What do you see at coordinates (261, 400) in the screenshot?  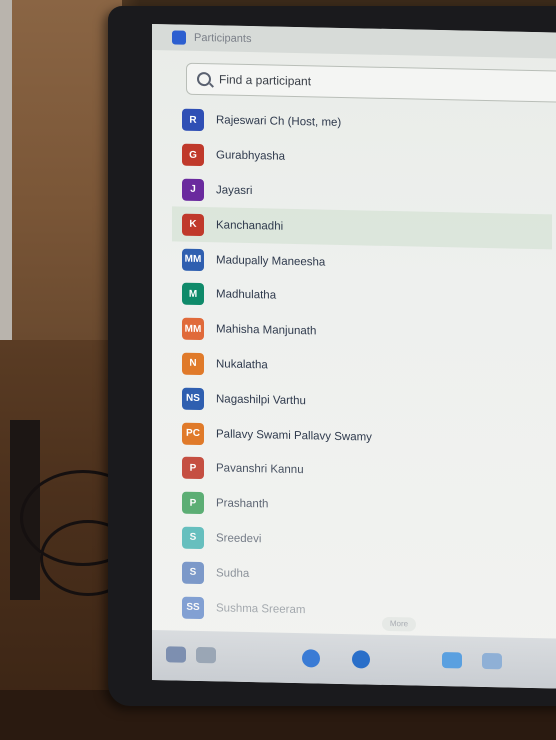 I see `participant-name: Nagashilpi Varthu` at bounding box center [261, 400].